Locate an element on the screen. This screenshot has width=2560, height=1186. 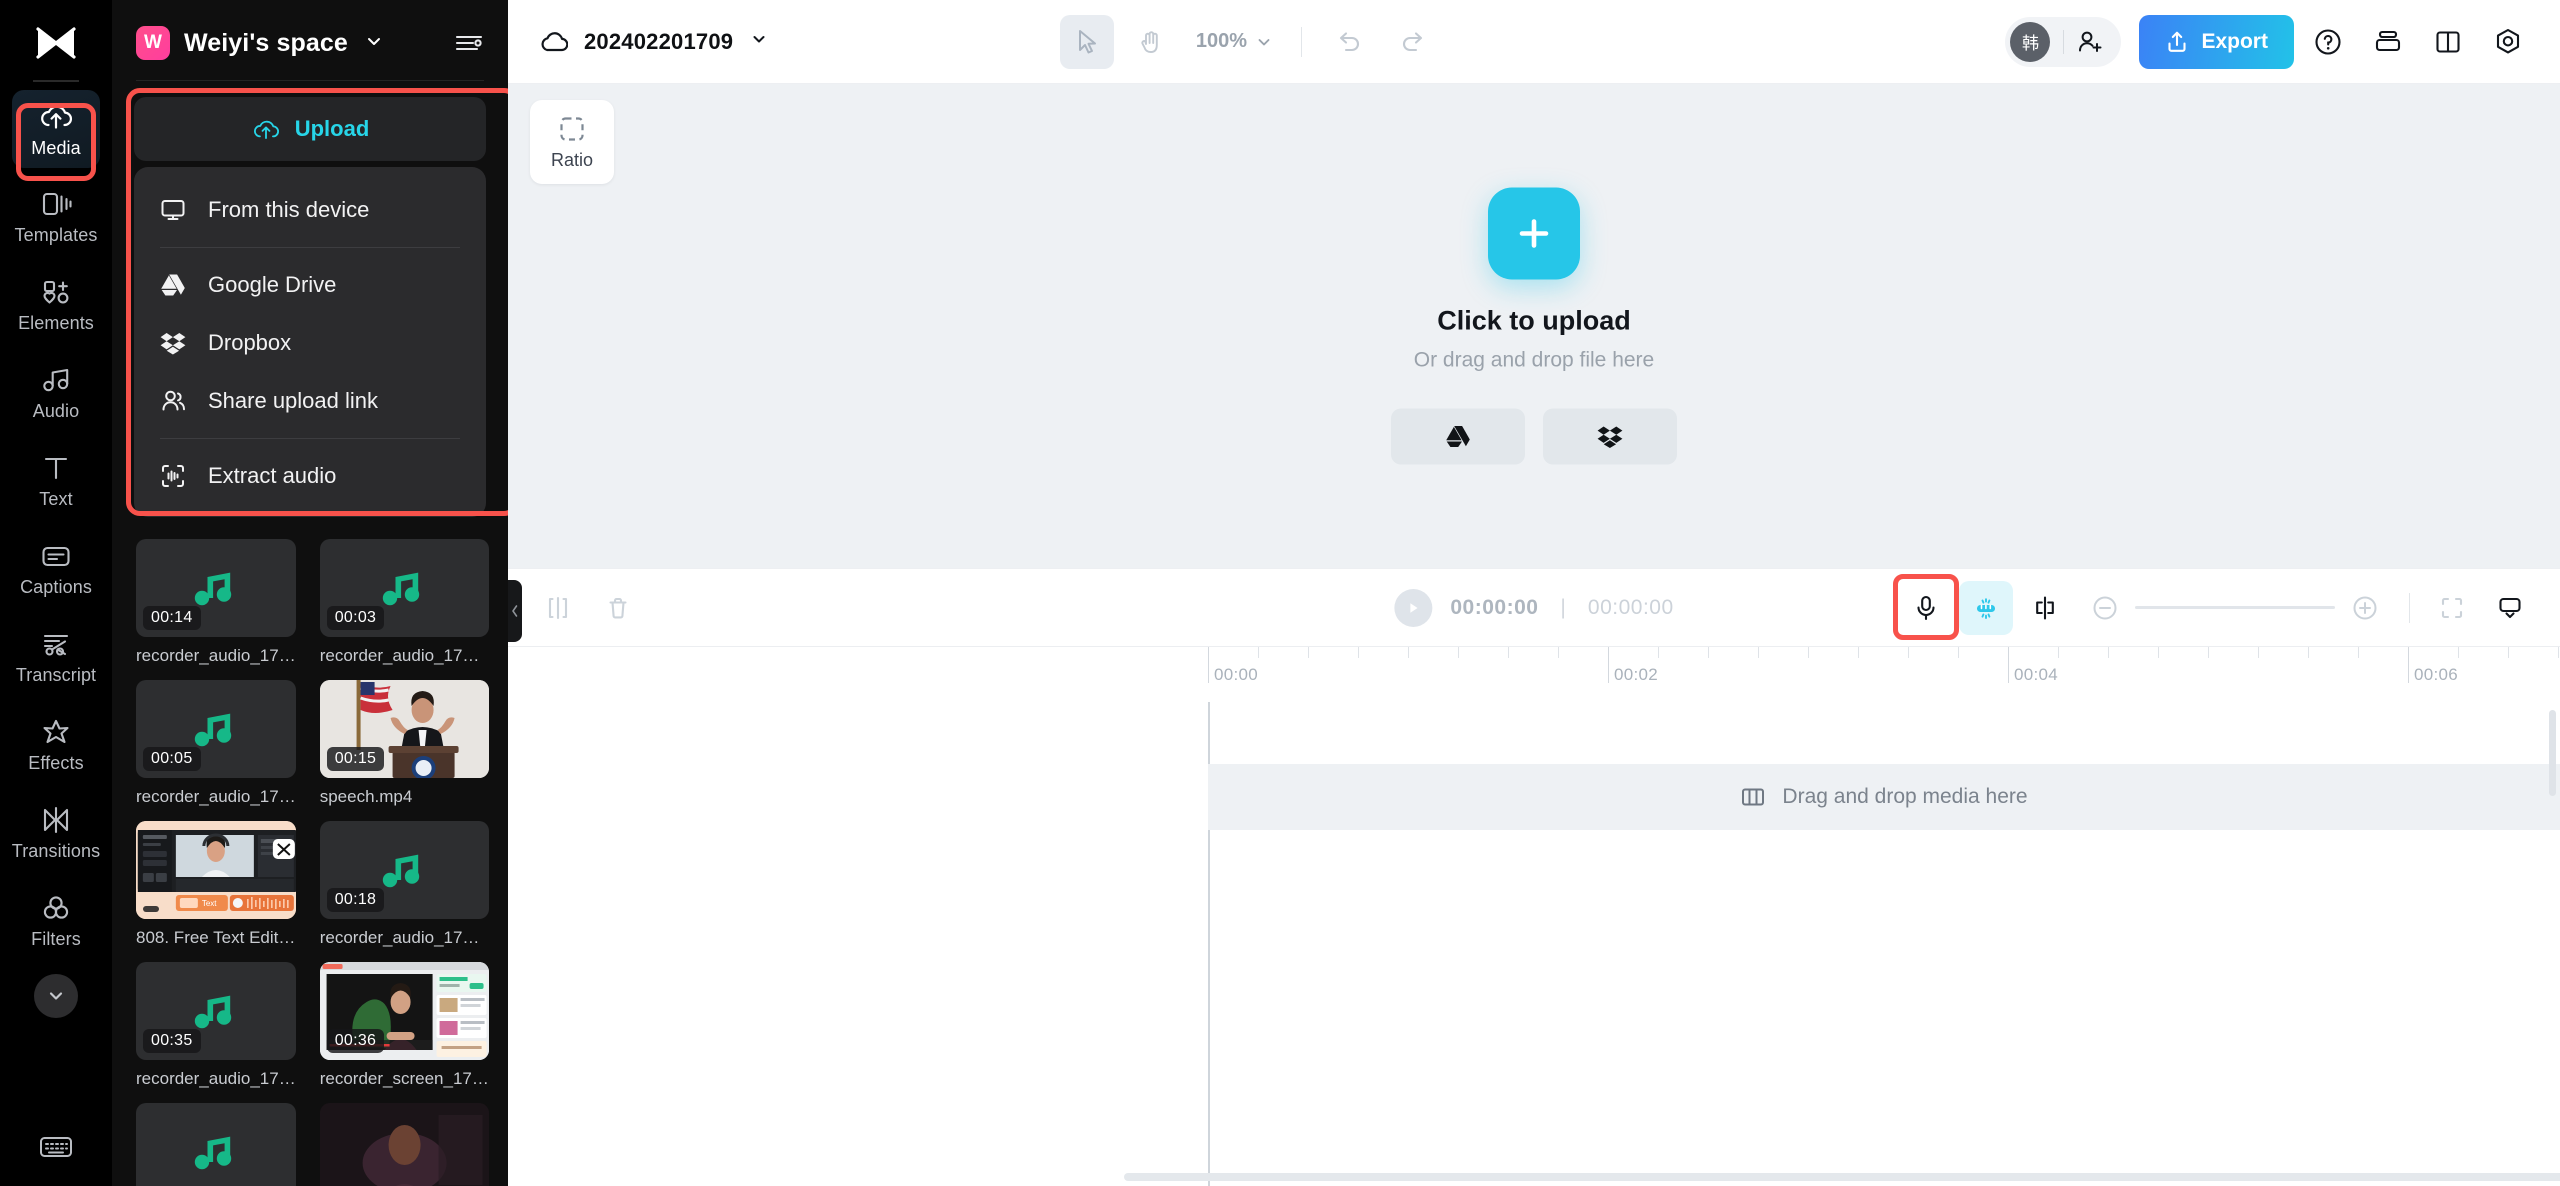
extract-audio-icon is located at coordinates (173, 476).